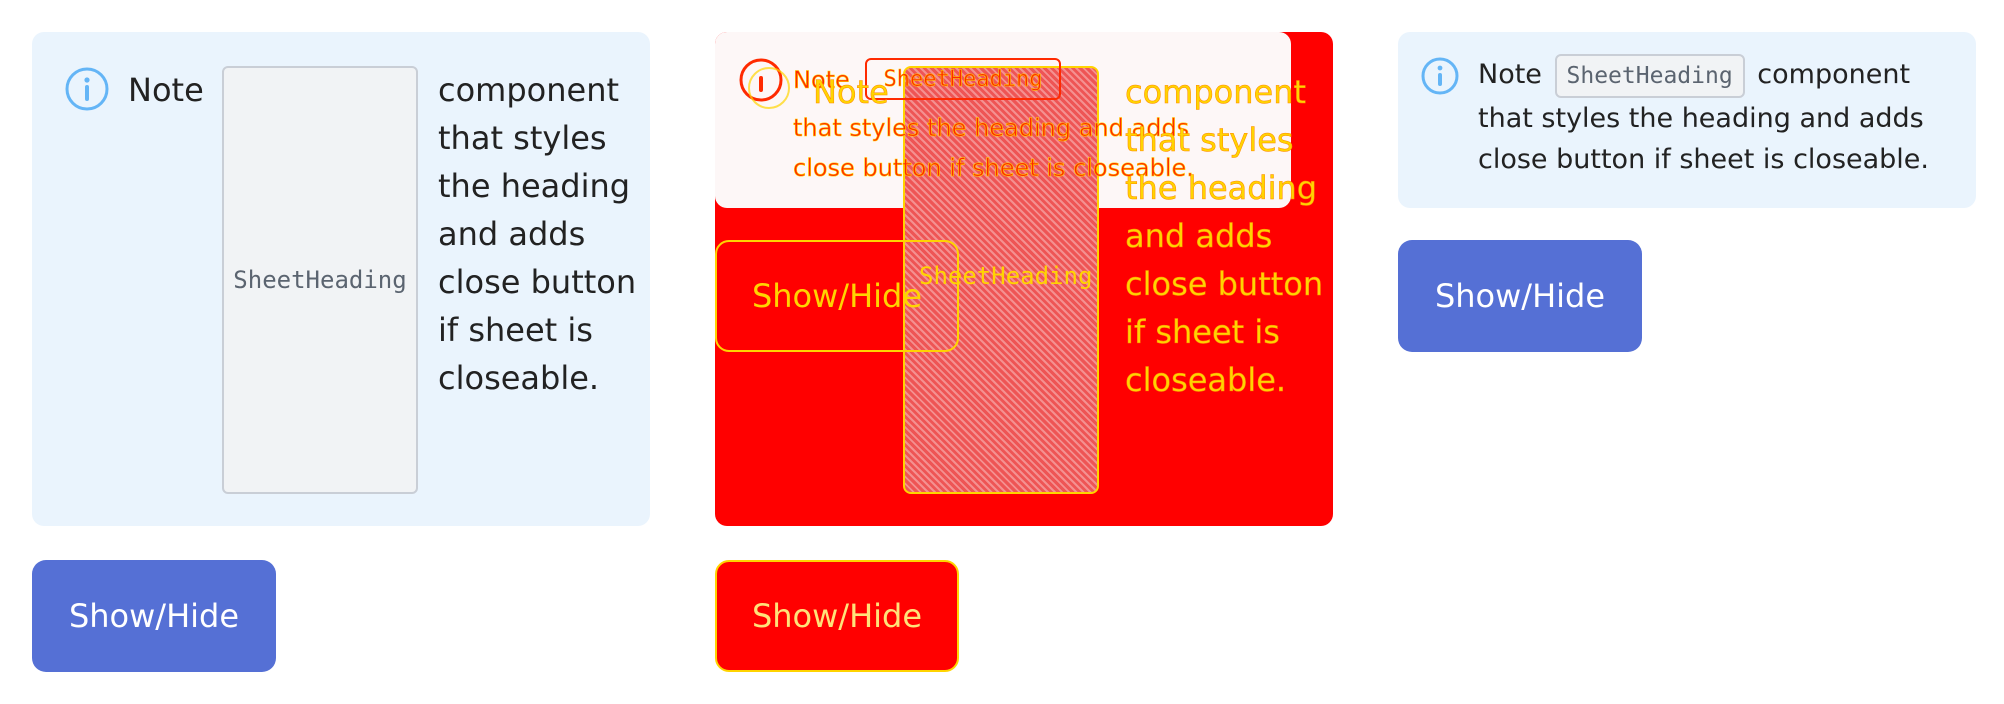 The height and width of the screenshot is (704, 2004). What do you see at coordinates (837, 616) in the screenshot?
I see `diff-show-hide-button: Show/Hide` at bounding box center [837, 616].